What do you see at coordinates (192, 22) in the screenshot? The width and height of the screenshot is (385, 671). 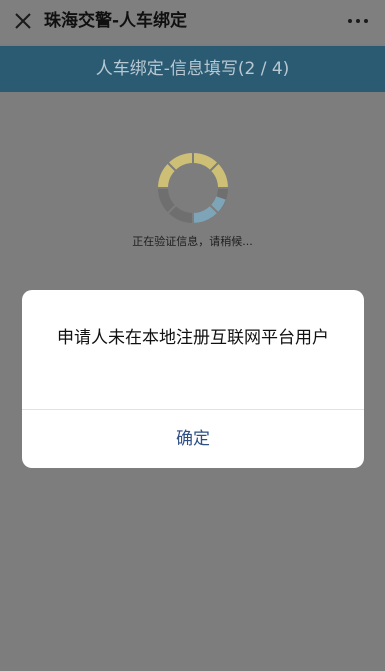 I see `window-top-bar: 珠海交警-人车绑定` at bounding box center [192, 22].